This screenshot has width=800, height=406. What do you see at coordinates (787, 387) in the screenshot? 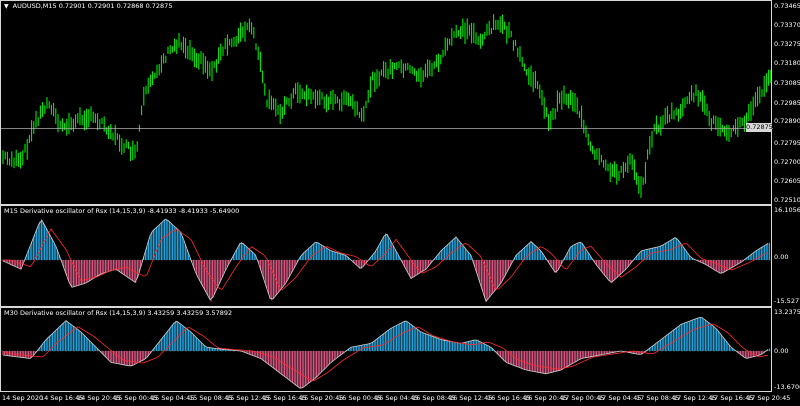
I see `osc2-min-label: -13.67064` at bounding box center [787, 387].